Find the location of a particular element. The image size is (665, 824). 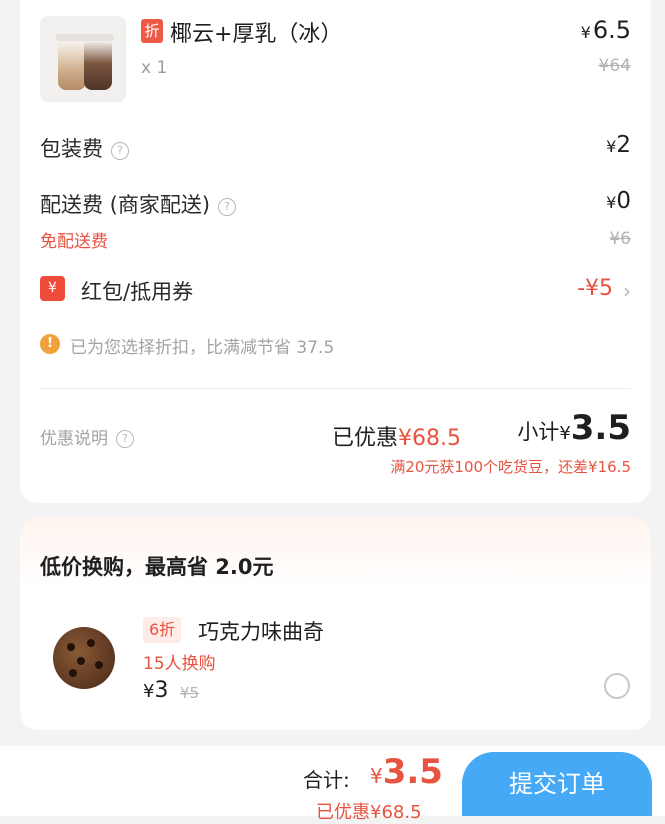

total-saved: 已优惠¥68.5 is located at coordinates (369, 812).